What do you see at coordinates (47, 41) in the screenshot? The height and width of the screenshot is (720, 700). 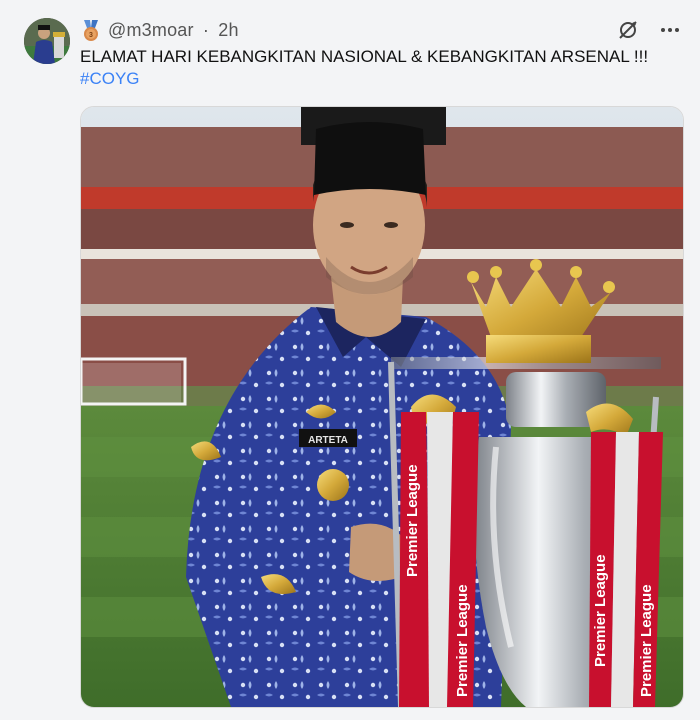 I see `user-avatar` at bounding box center [47, 41].